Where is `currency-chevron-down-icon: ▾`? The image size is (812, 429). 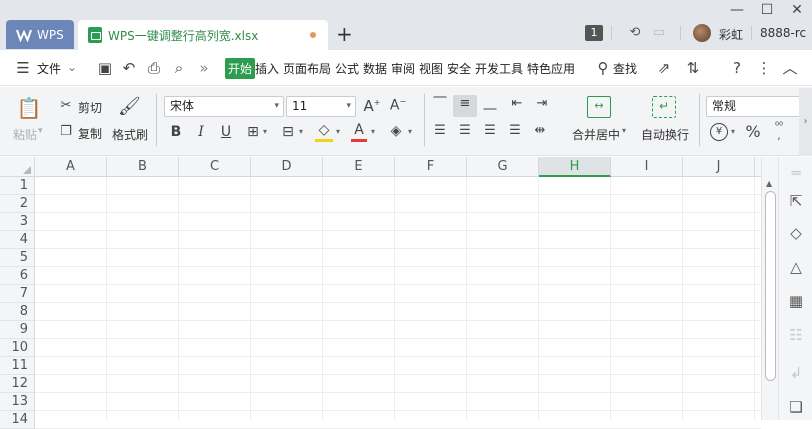
currency-chevron-down-icon: ▾ is located at coordinates (733, 131).